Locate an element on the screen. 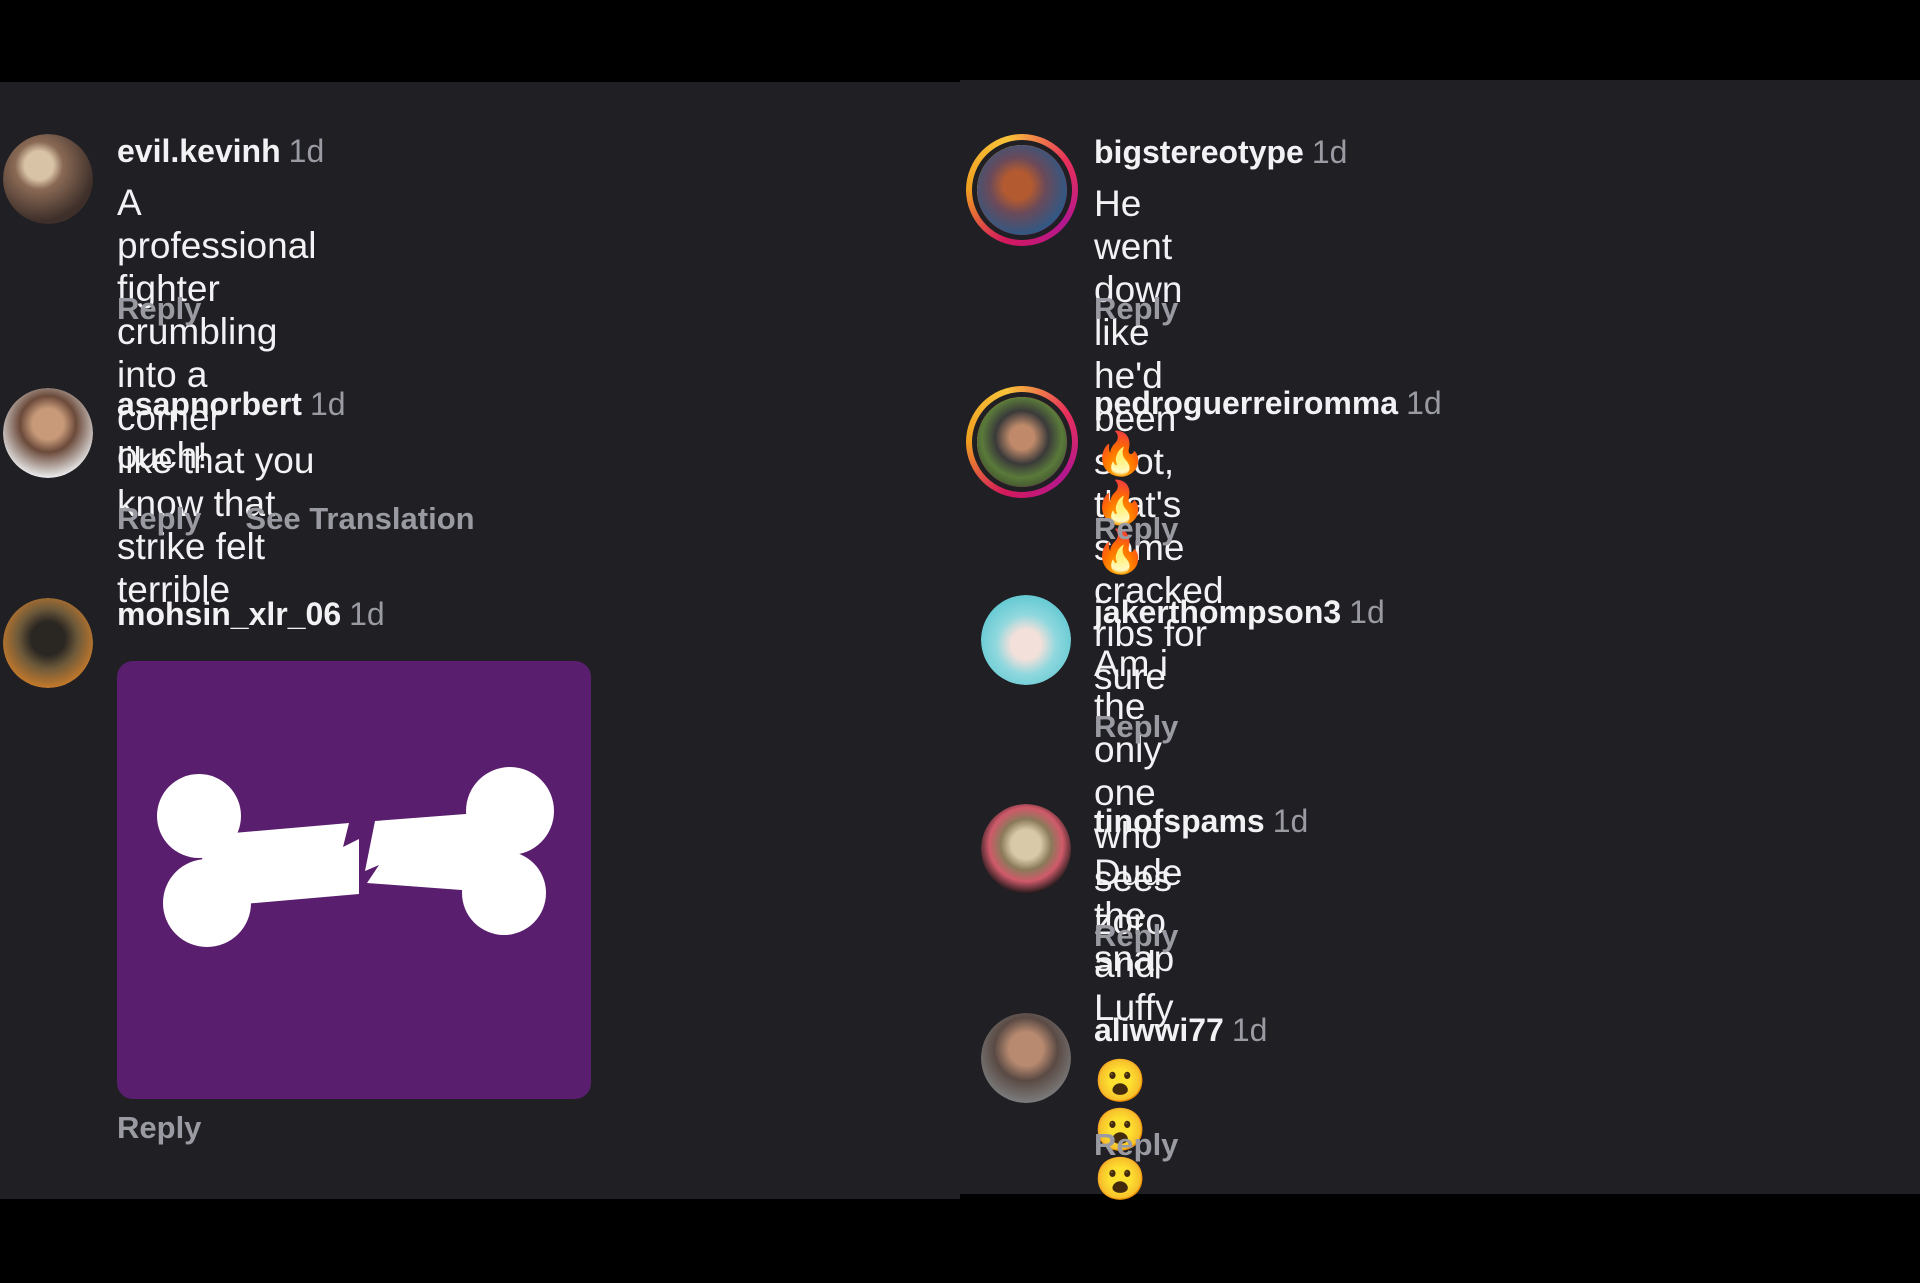  username: evil.kevinh is located at coordinates (199, 151).